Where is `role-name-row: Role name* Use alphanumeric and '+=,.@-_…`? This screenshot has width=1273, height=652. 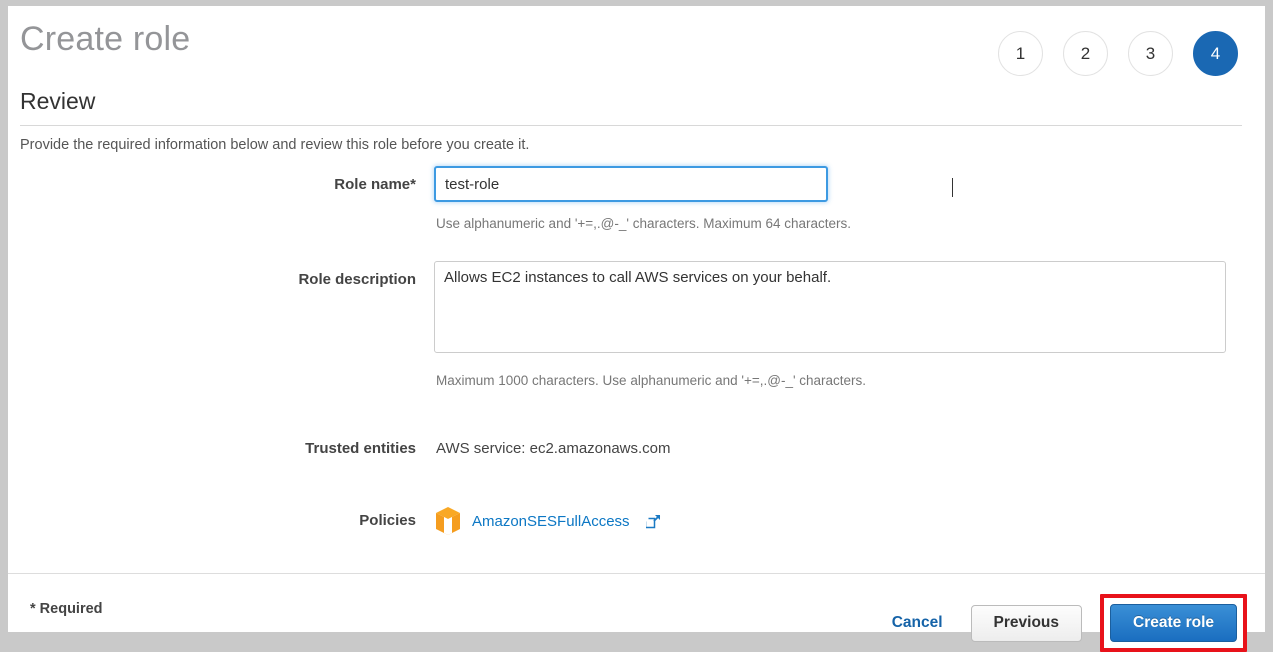 role-name-row: Role name* Use alphanumeric and '+=,.@-_… is located at coordinates (636, 205).